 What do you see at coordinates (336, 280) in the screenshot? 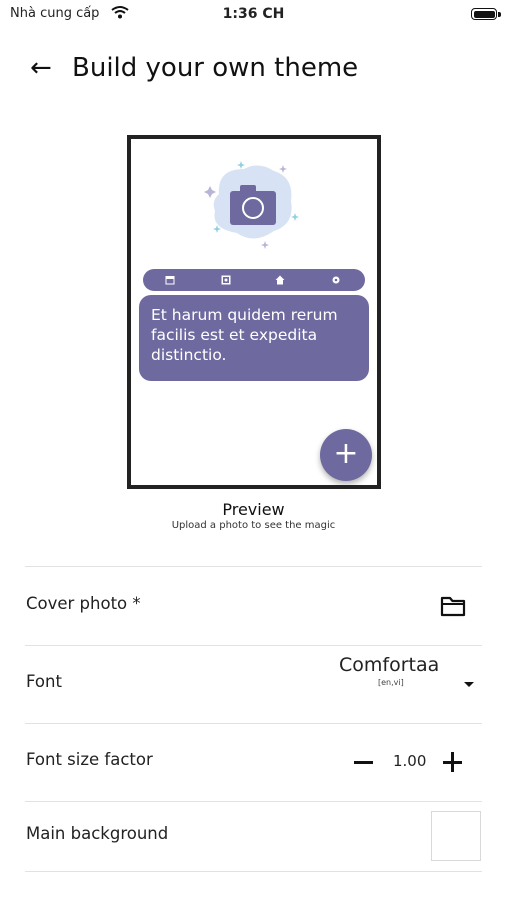
I see `settings-icon` at bounding box center [336, 280].